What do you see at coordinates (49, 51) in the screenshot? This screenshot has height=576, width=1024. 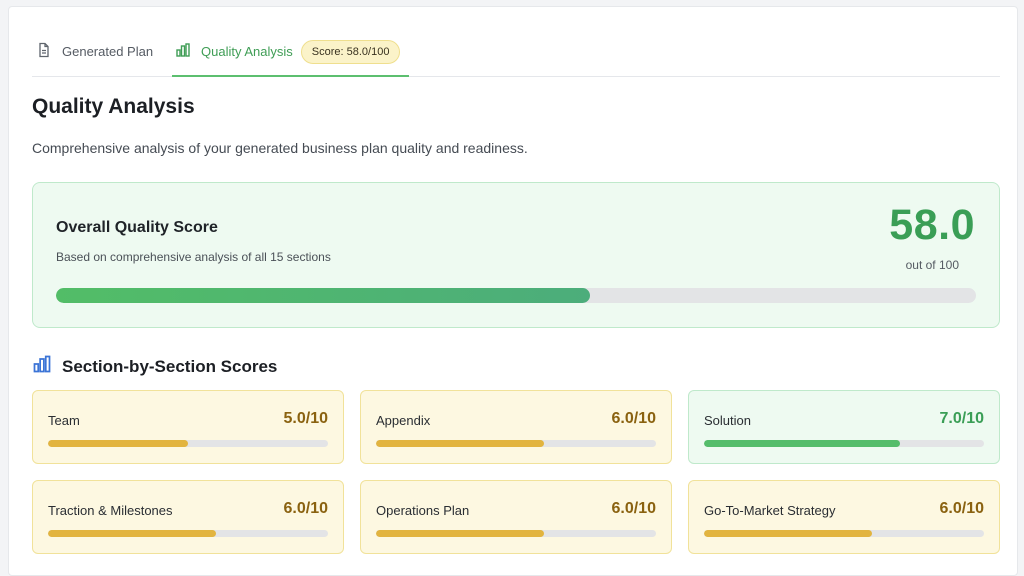 I see `document-icon` at bounding box center [49, 51].